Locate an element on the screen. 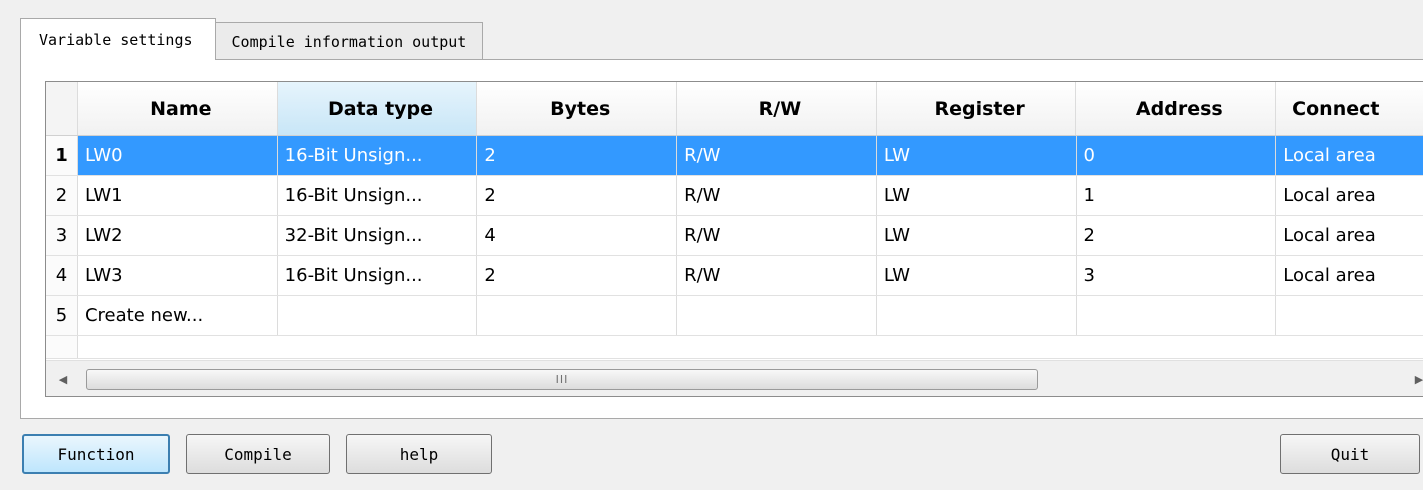 This screenshot has width=1423, height=490. column-header-connect: Connect is located at coordinates (1349, 108).